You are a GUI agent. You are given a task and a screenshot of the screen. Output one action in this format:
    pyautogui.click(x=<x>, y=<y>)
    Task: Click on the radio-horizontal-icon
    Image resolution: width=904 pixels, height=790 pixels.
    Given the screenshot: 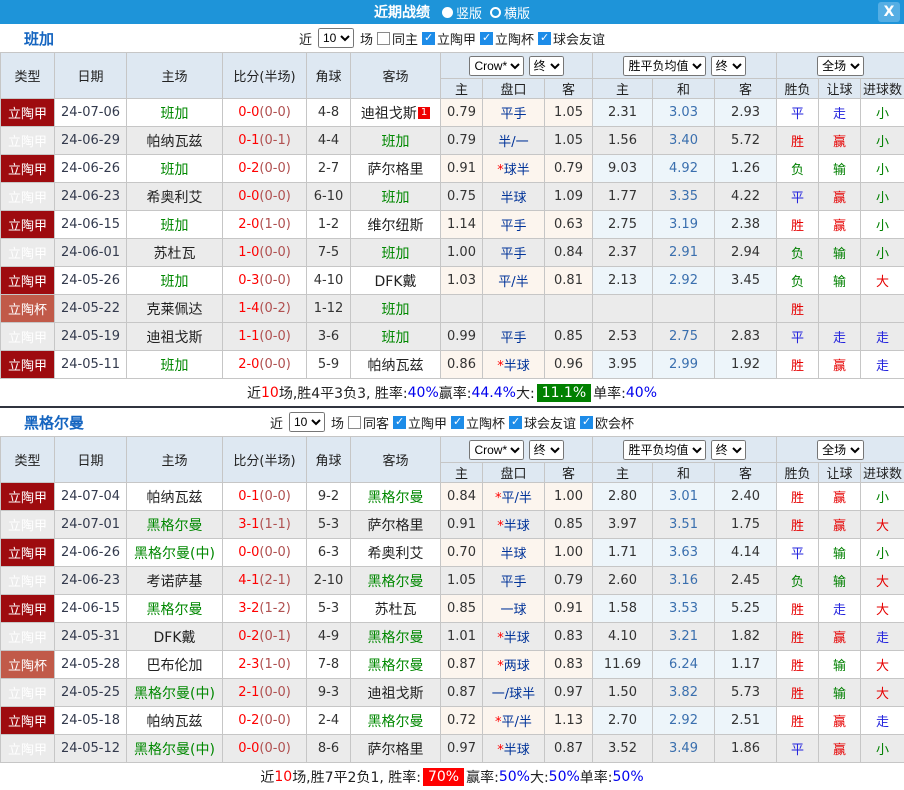 What is the action you would take?
    pyautogui.click(x=495, y=12)
    